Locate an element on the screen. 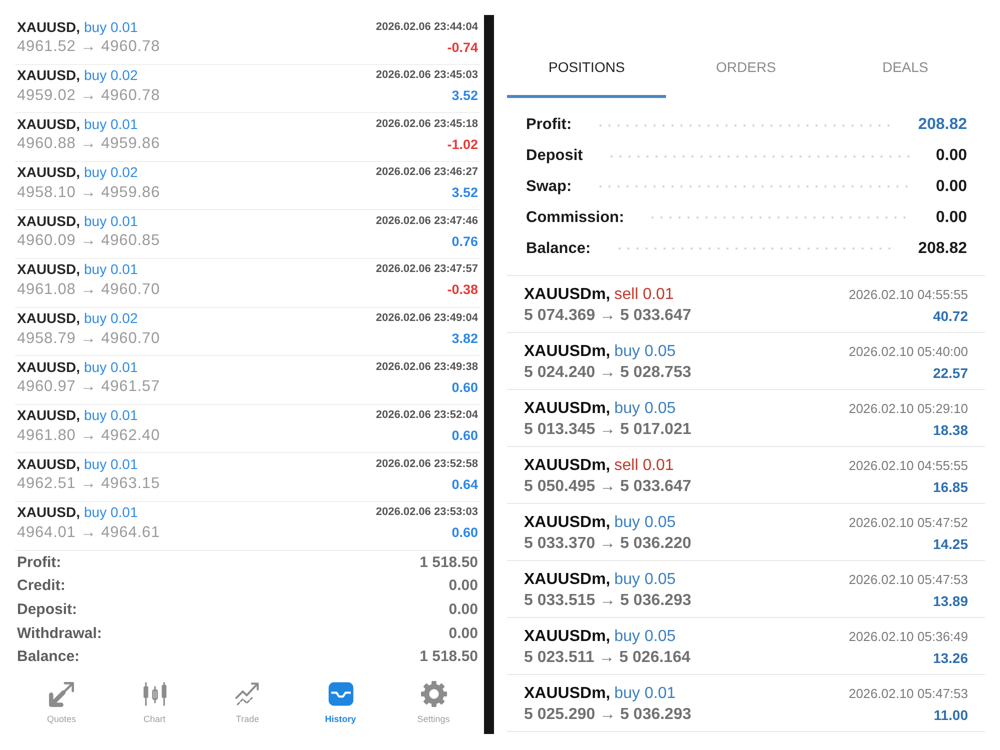  nav-item: Settings is located at coordinates (433, 701).